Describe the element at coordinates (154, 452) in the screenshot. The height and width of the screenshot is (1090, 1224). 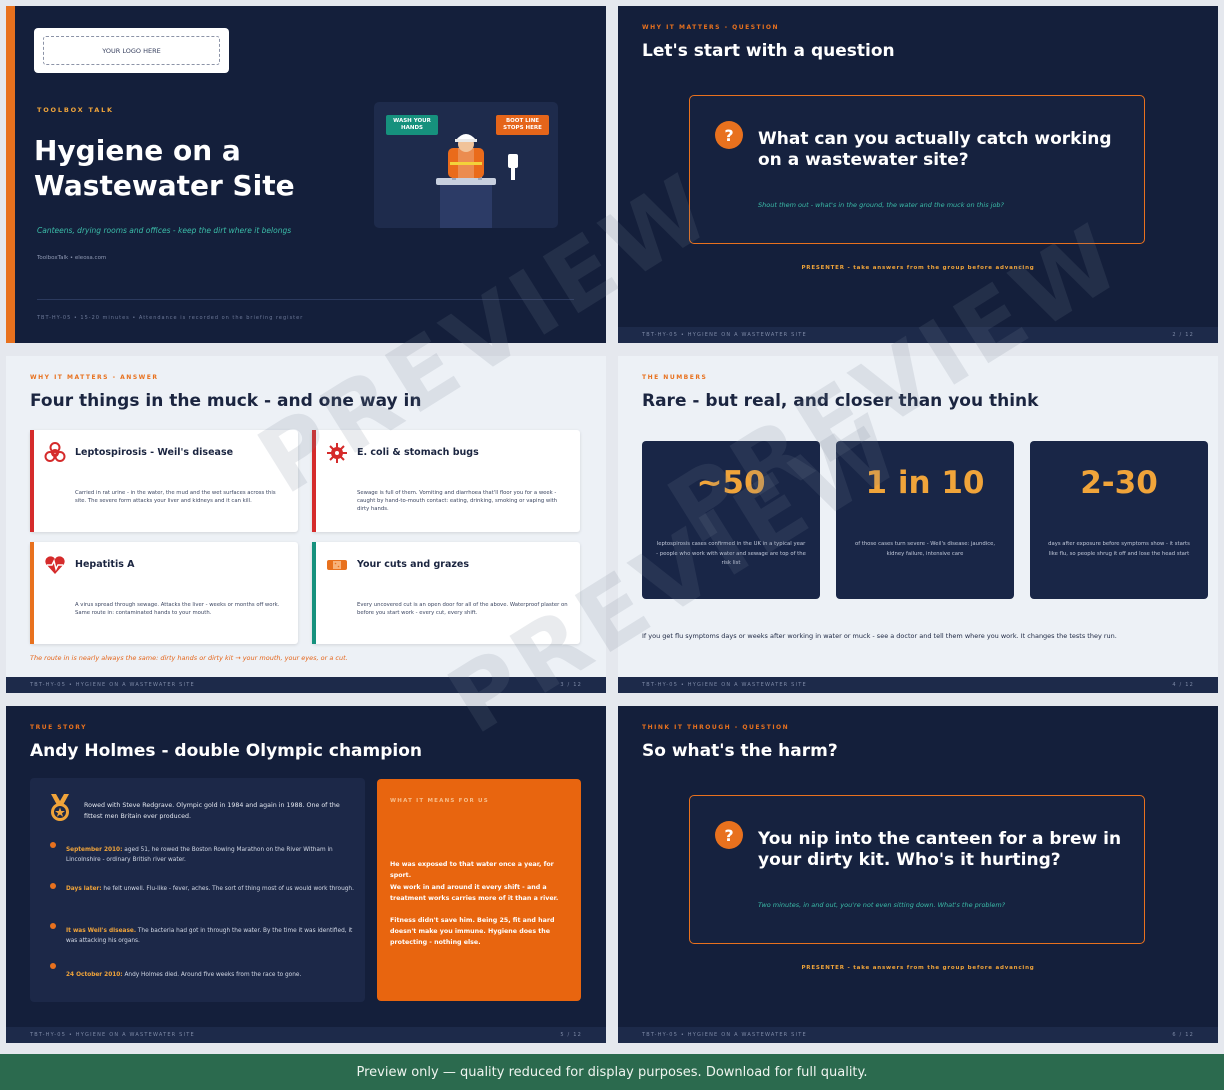
I see `card-title: Leptospirosis - Weil's disease` at that location.